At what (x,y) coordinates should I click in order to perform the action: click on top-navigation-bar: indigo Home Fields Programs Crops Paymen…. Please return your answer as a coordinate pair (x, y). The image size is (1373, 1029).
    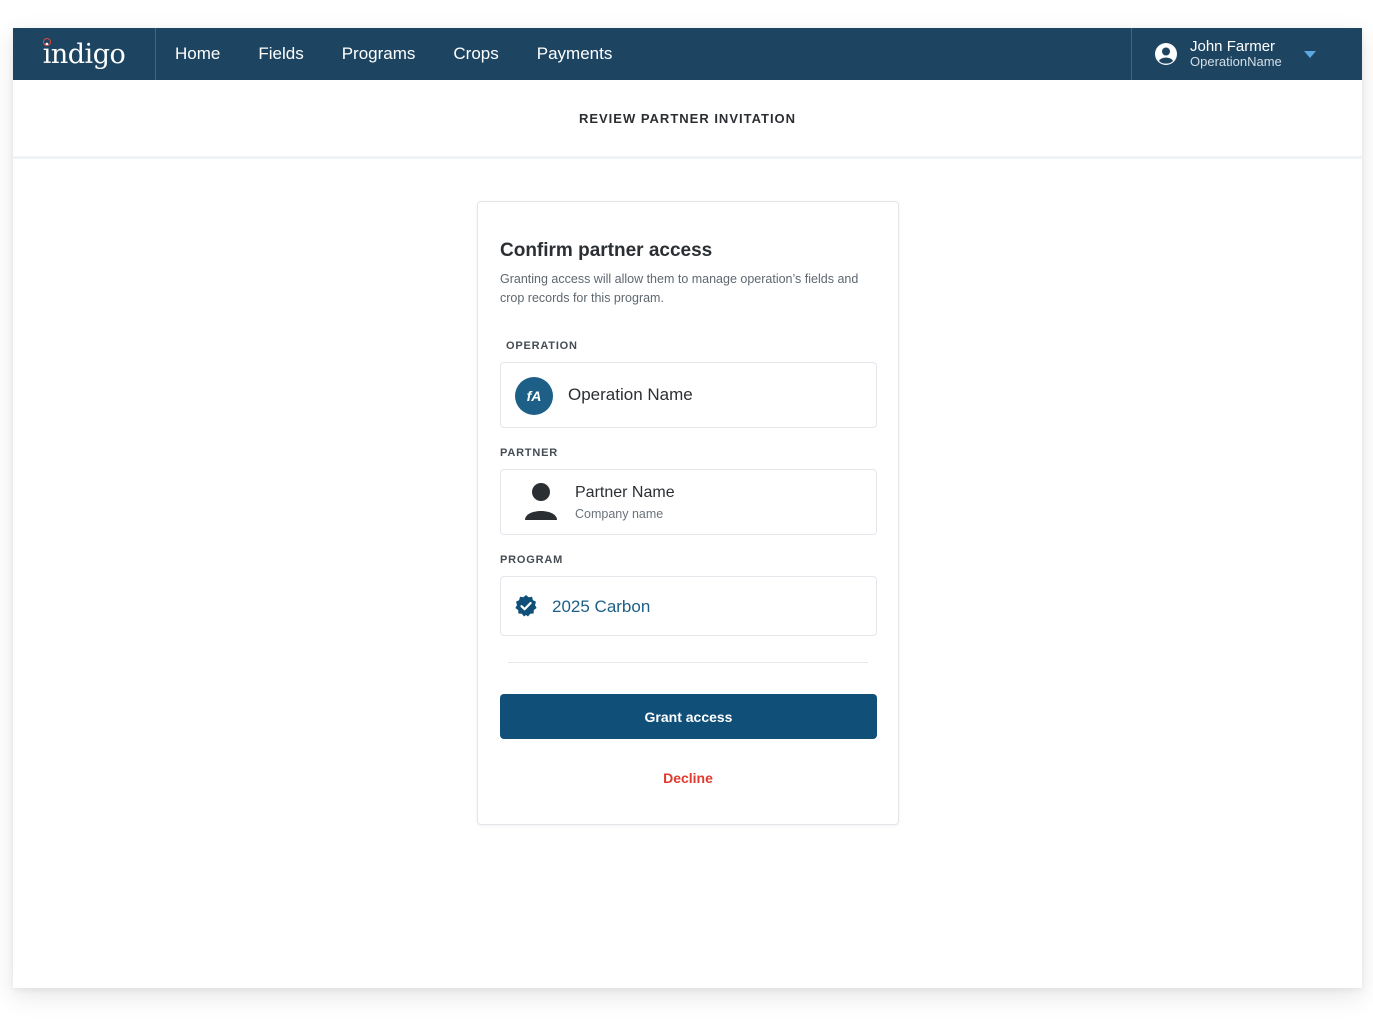
    Looking at the image, I should click on (687, 54).